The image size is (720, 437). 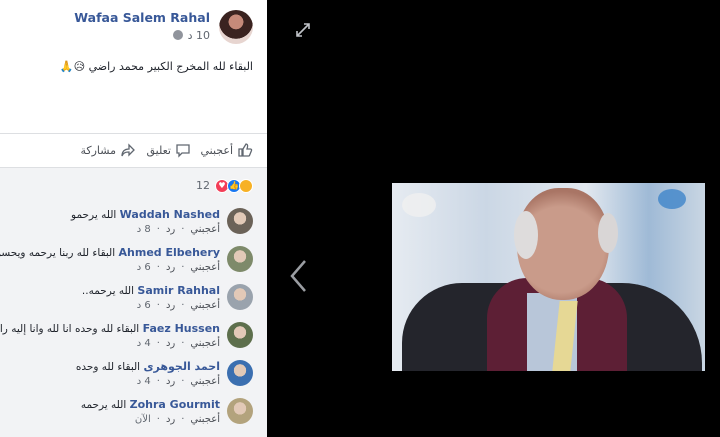 What do you see at coordinates (181, 328) in the screenshot?
I see `commenter-name: Faez Hussen` at bounding box center [181, 328].